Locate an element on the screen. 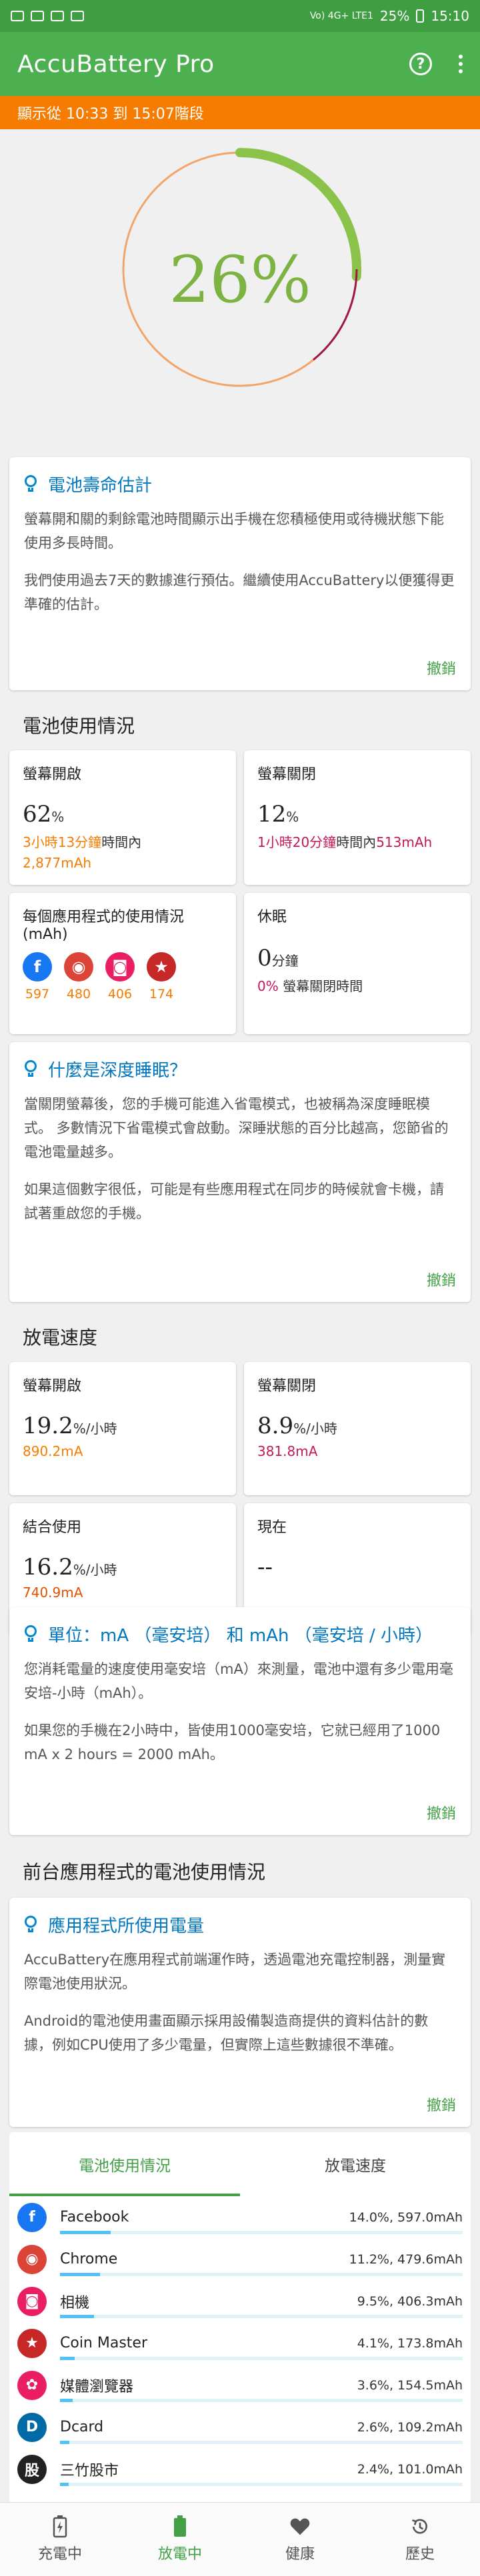 Image resolution: width=480 pixels, height=2576 pixels. stat-mah: 513mAh is located at coordinates (404, 842).